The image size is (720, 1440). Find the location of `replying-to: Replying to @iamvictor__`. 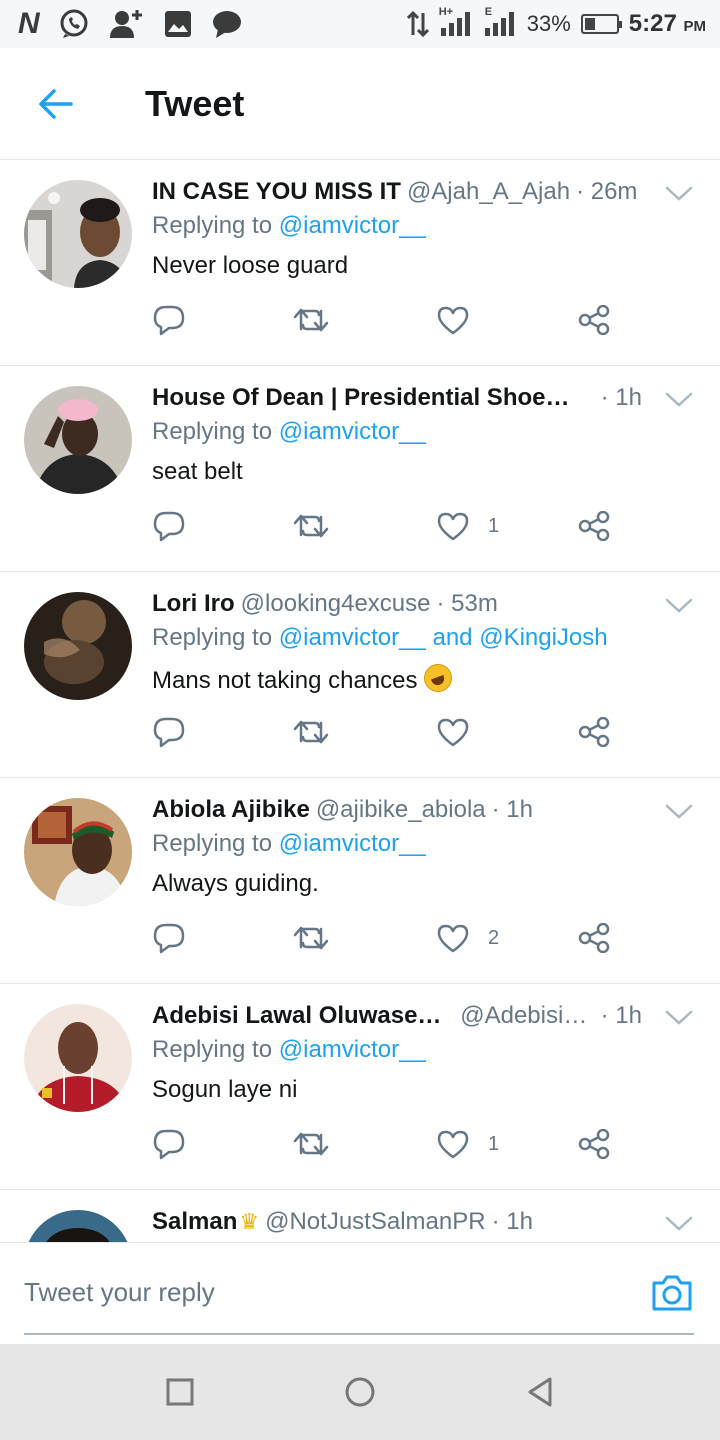

replying-to: Replying to @iamvictor__ is located at coordinates (289, 844).